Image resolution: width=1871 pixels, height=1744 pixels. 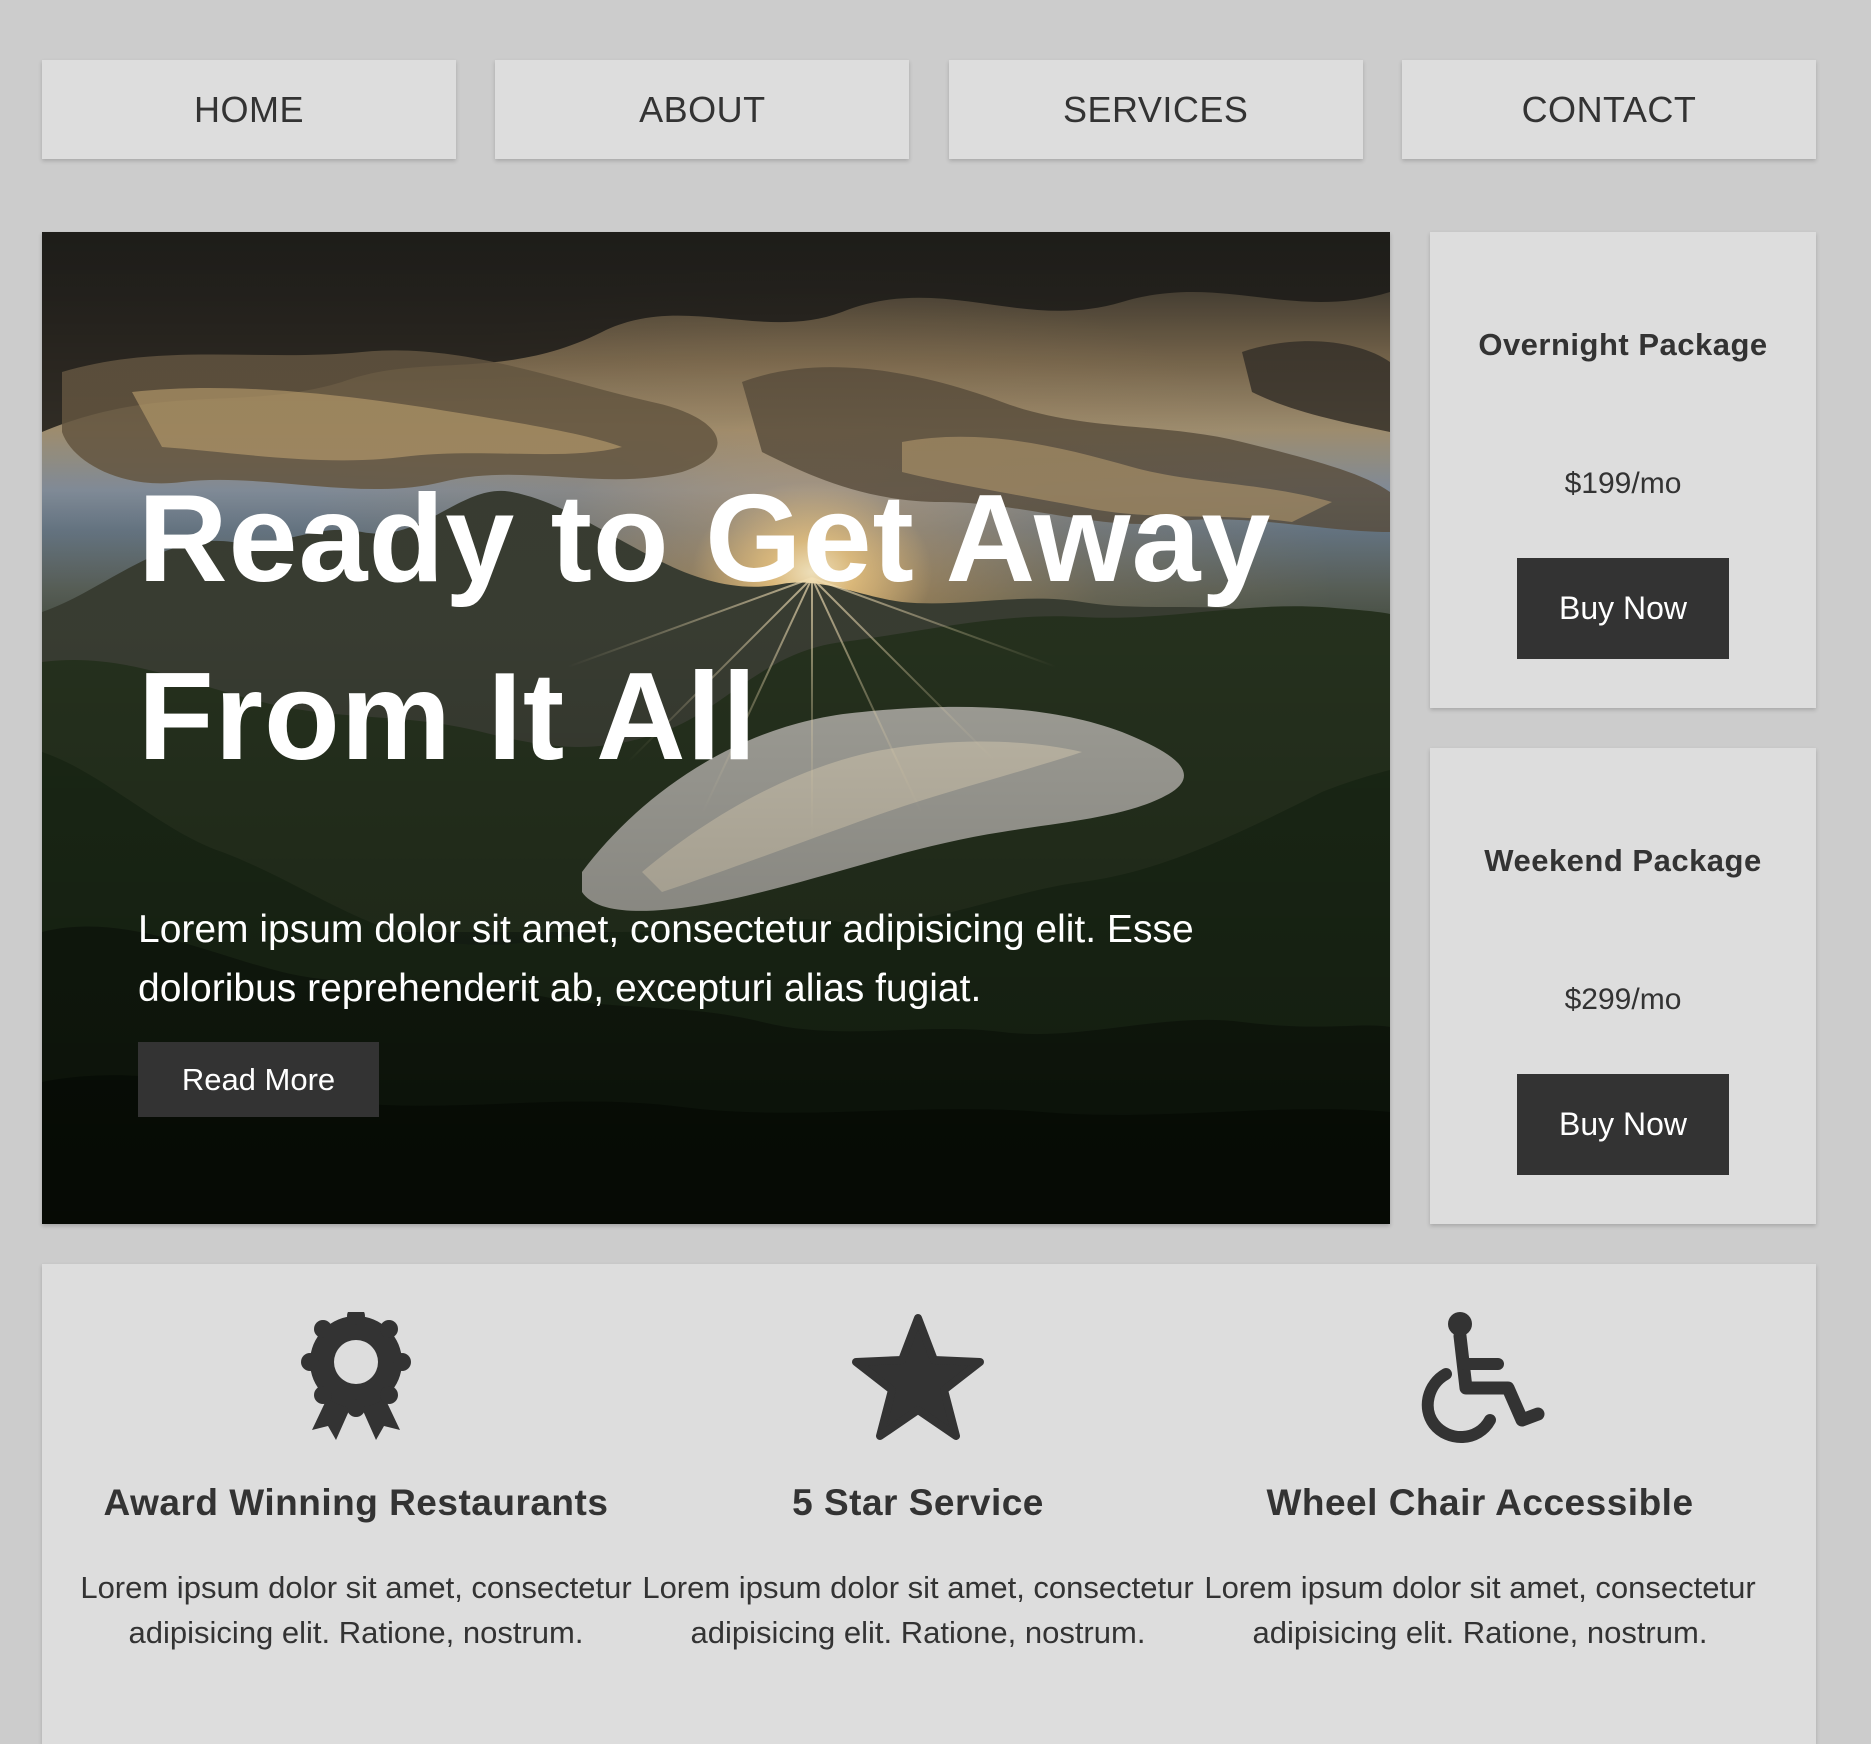 What do you see at coordinates (1623, 344) in the screenshot?
I see `package-title: Overnight Package` at bounding box center [1623, 344].